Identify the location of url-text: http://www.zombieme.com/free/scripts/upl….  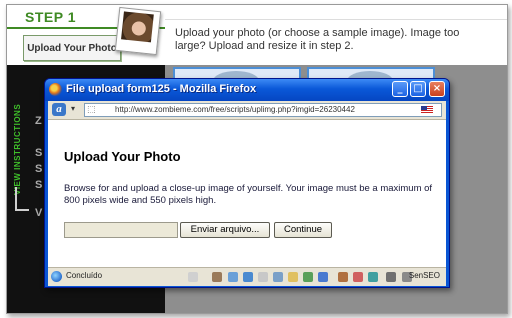
(235, 109).